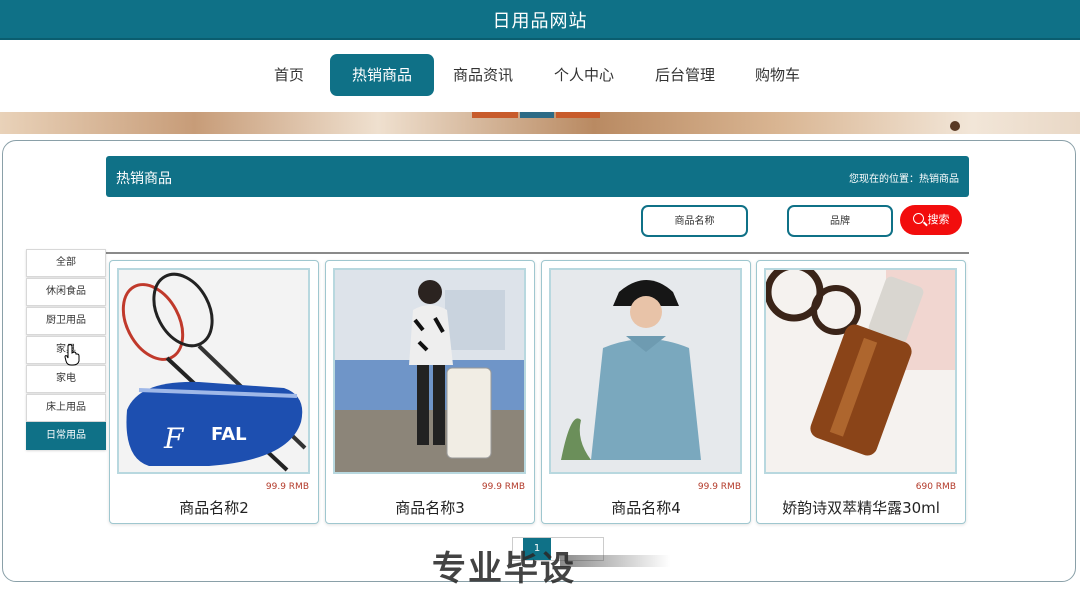  I want to click on product-name: 商品名称4, so click(646, 508).